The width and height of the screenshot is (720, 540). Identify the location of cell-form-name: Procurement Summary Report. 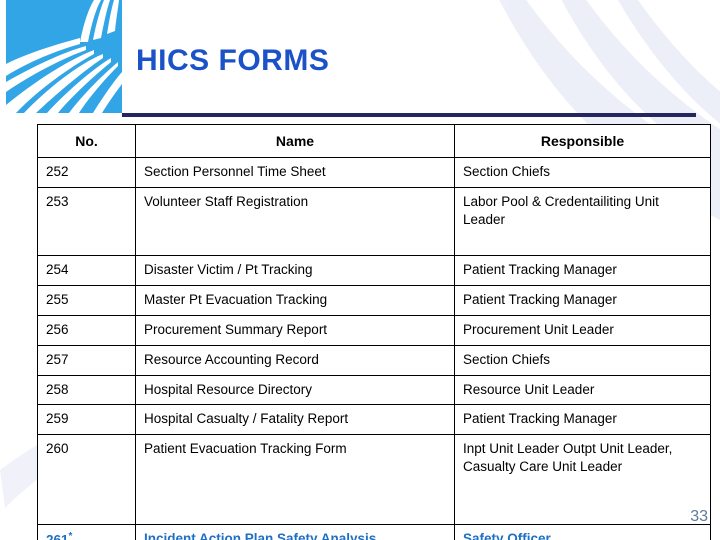
(295, 330).